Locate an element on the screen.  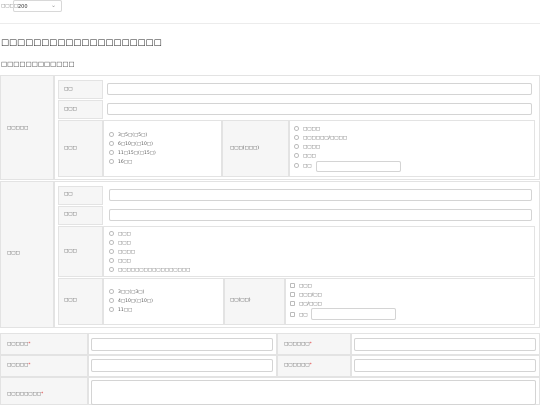
g2-row3-option-3: □□□□ is located at coordinates (122, 252).